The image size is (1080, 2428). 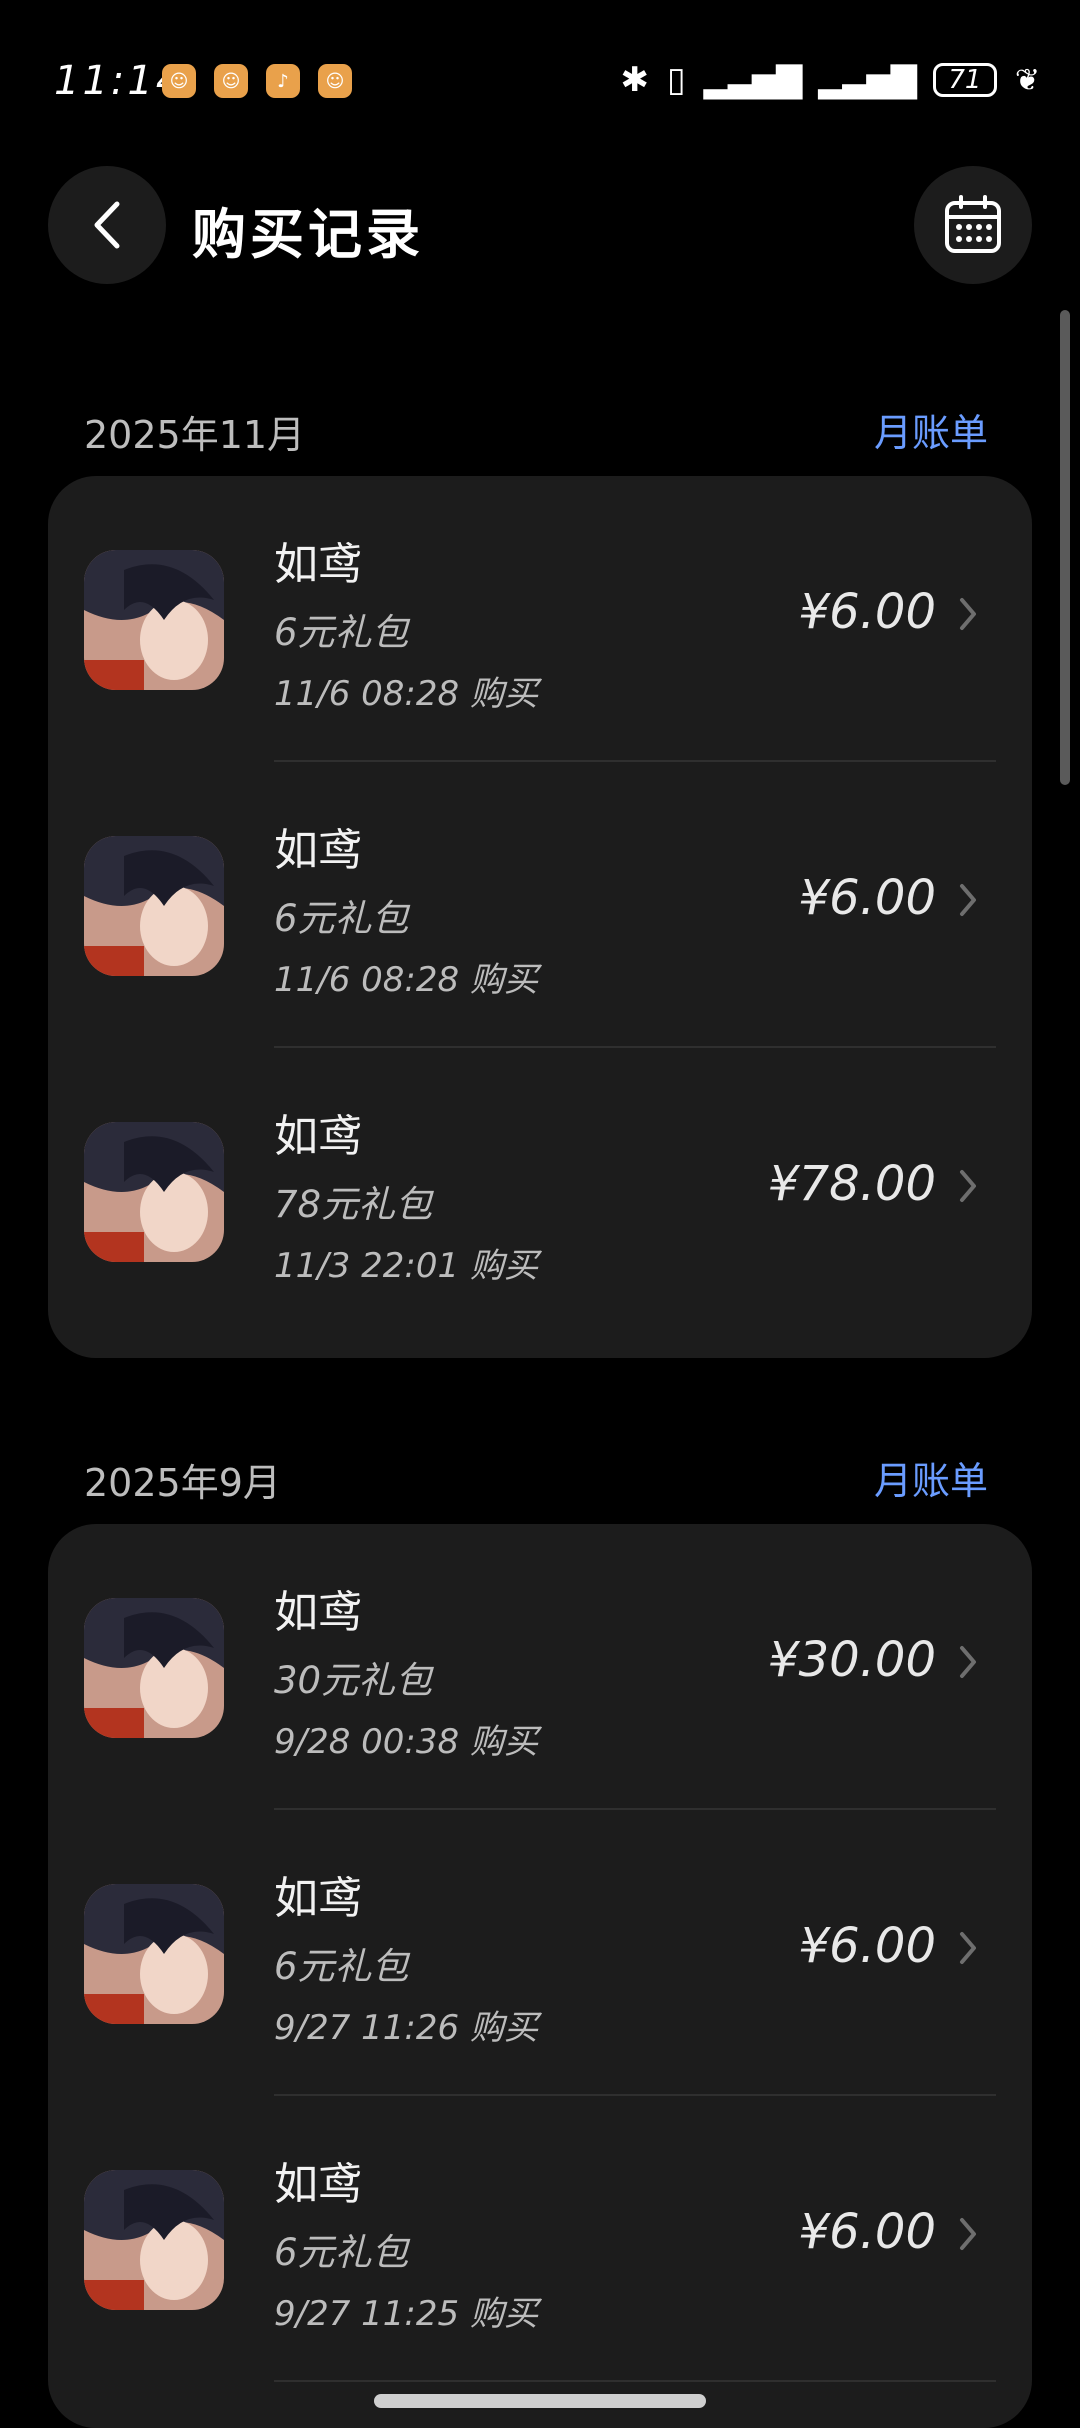 I want to click on tiktok-icon: ♪, so click(x=283, y=81).